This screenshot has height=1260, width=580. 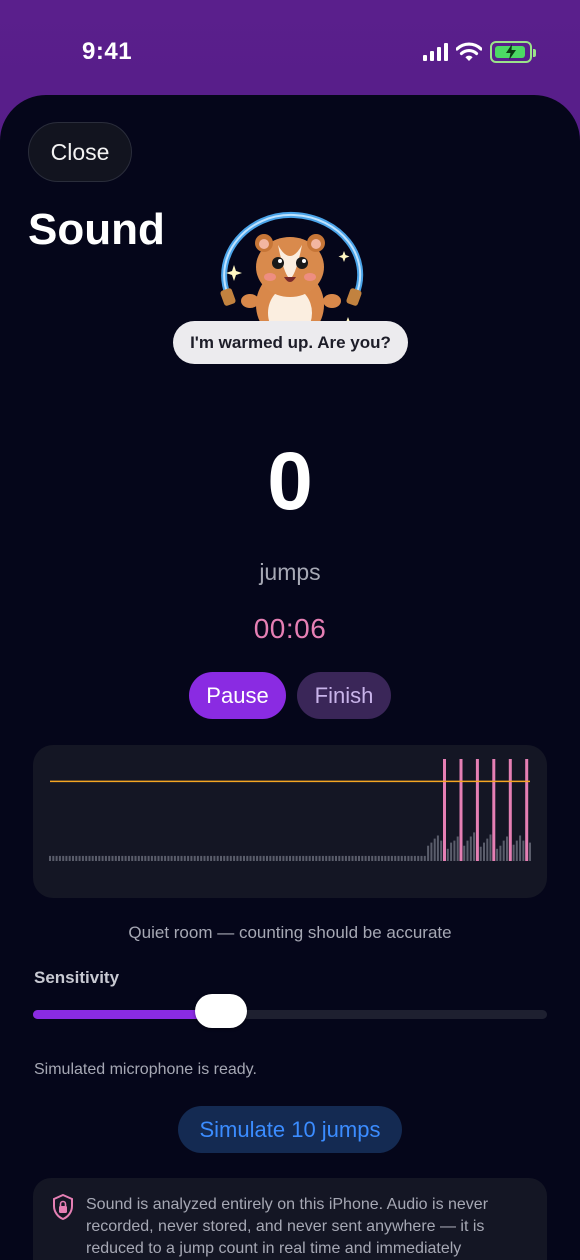 I want to click on sensitivity-slider-thumb, so click(x=220, y=1011).